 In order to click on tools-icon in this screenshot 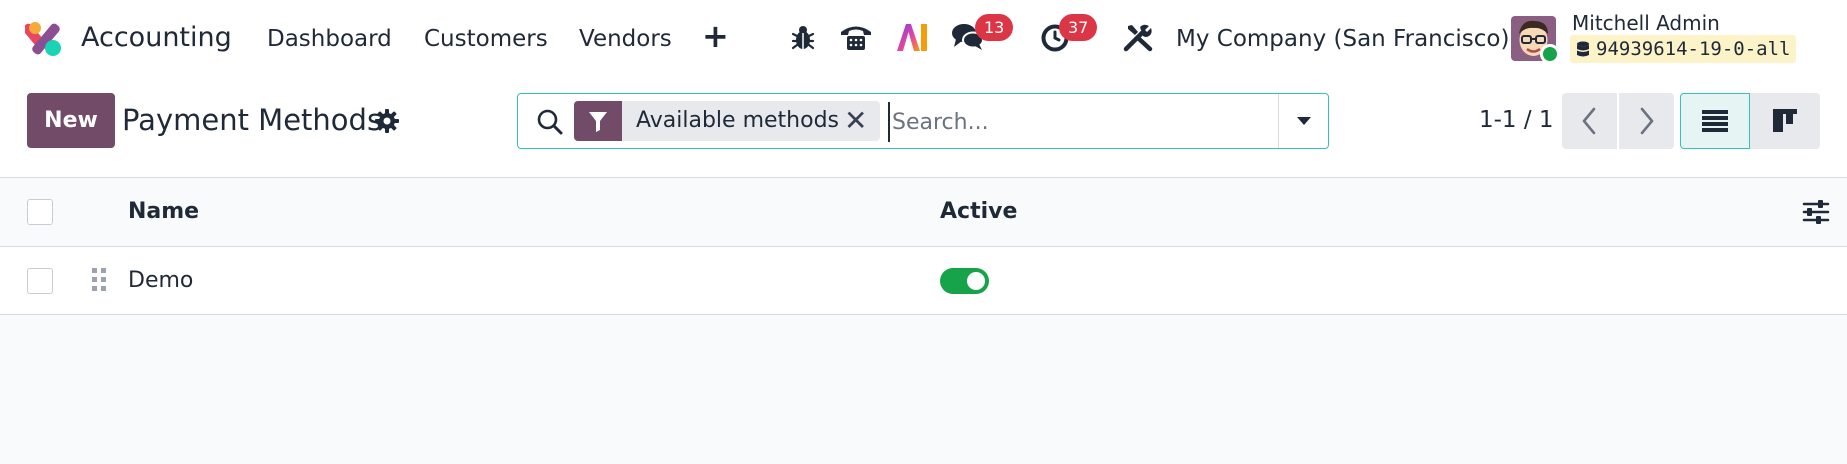, I will do `click(1138, 37)`.